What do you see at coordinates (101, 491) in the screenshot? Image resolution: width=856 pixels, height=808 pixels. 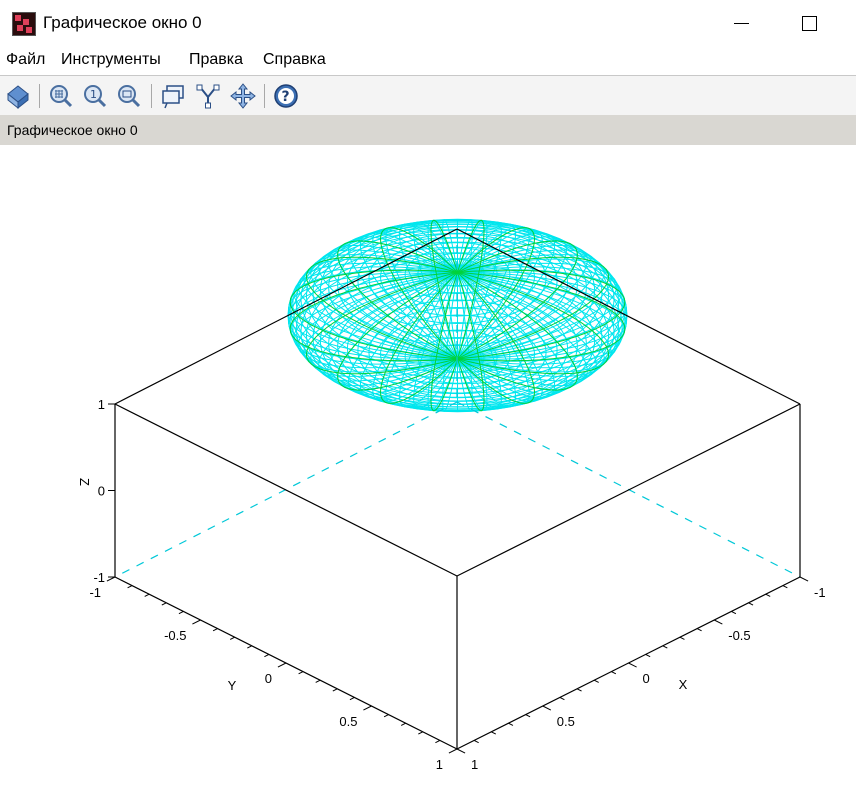 I see `z-tick-label: 0` at bounding box center [101, 491].